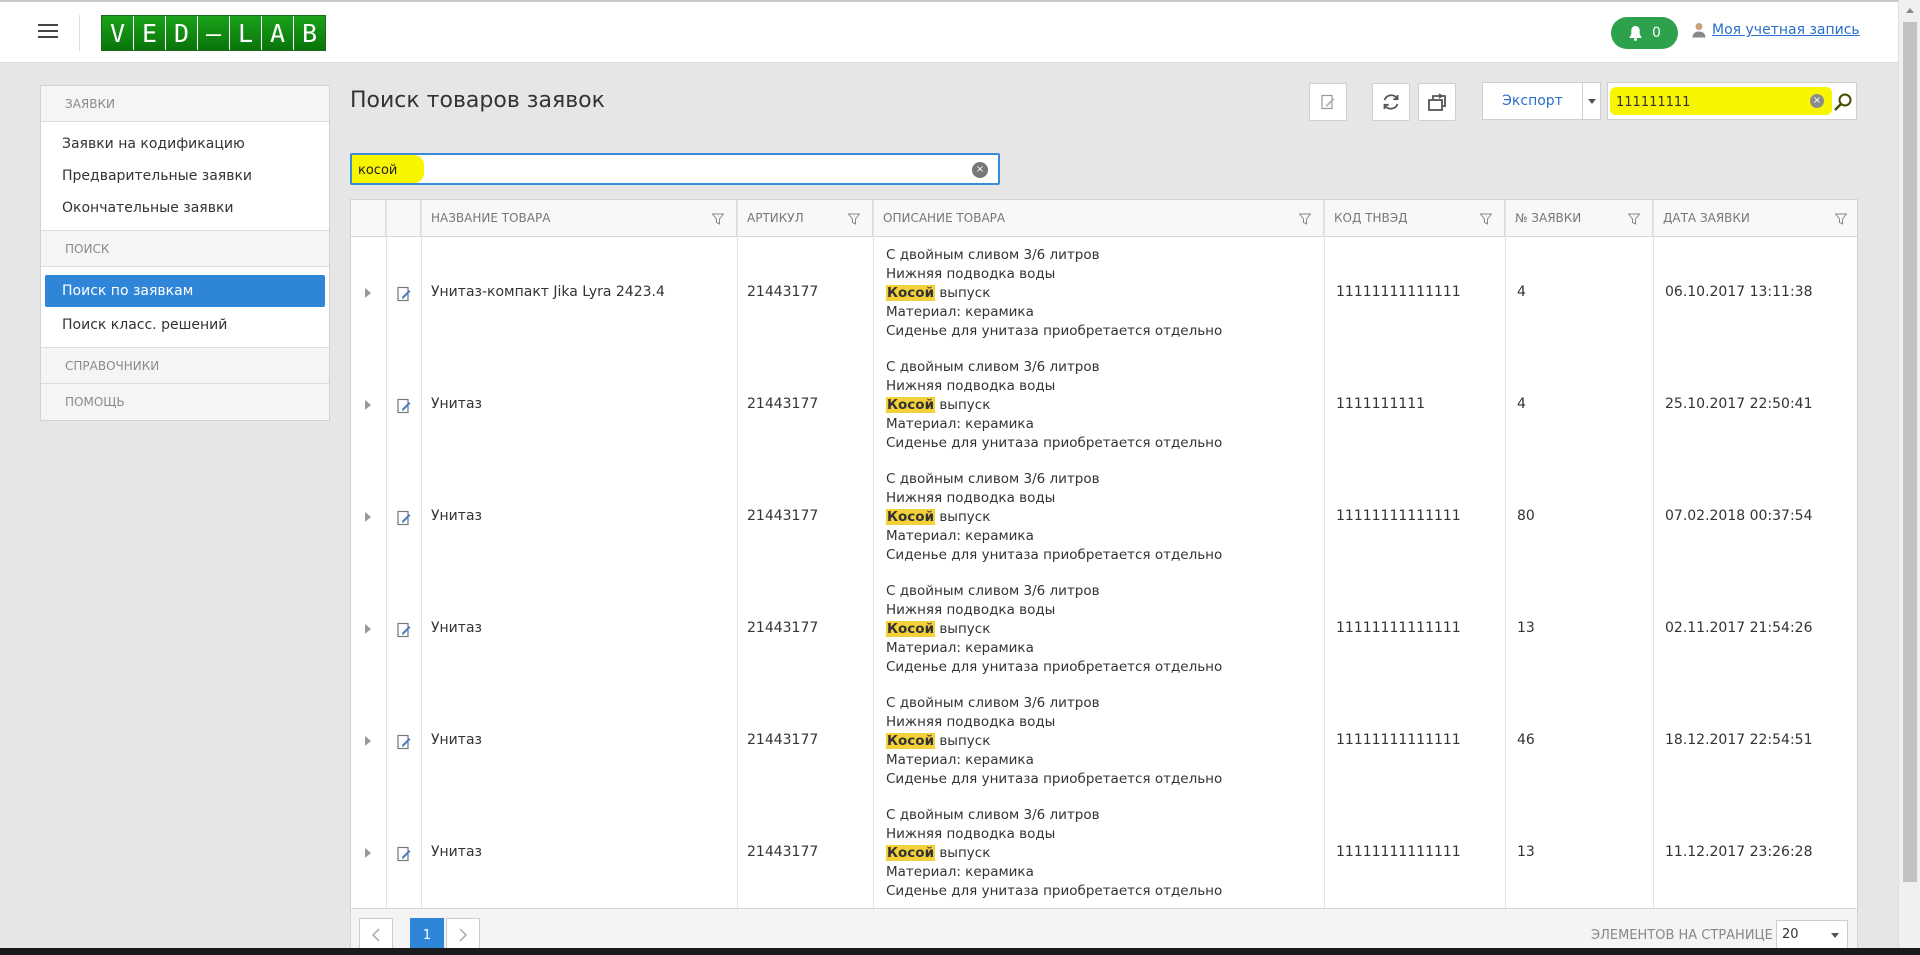  Describe the element at coordinates (48, 32) in the screenshot. I see `menu-icon` at that location.